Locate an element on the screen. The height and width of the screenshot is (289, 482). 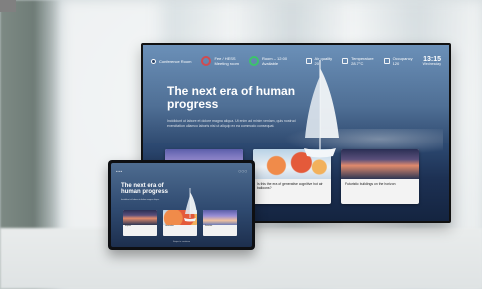
card-caption: Futuristic buildings on the horizon is located at coordinates (370, 184).